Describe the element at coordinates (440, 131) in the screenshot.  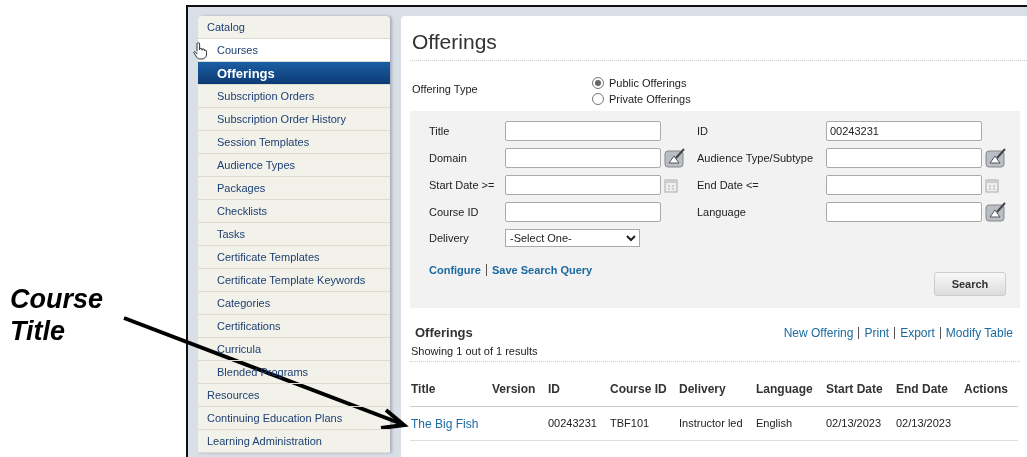
I see `field-label: Title` at that location.